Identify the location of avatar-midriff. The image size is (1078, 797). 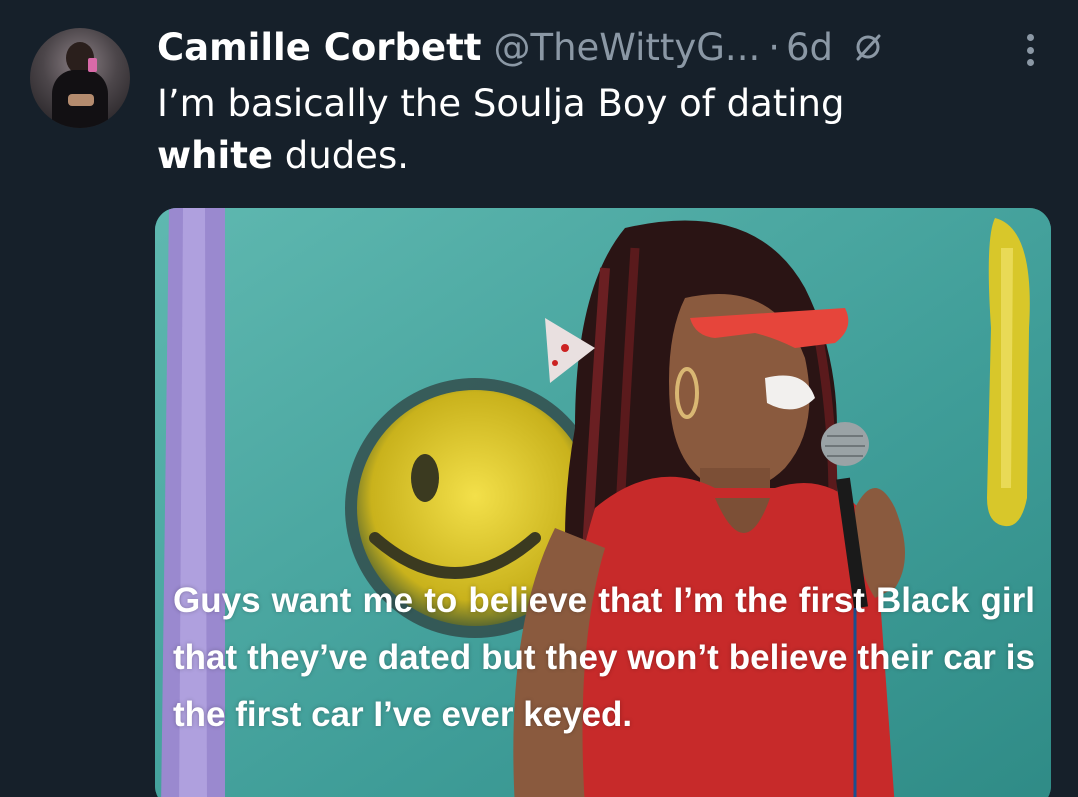
(81, 100).